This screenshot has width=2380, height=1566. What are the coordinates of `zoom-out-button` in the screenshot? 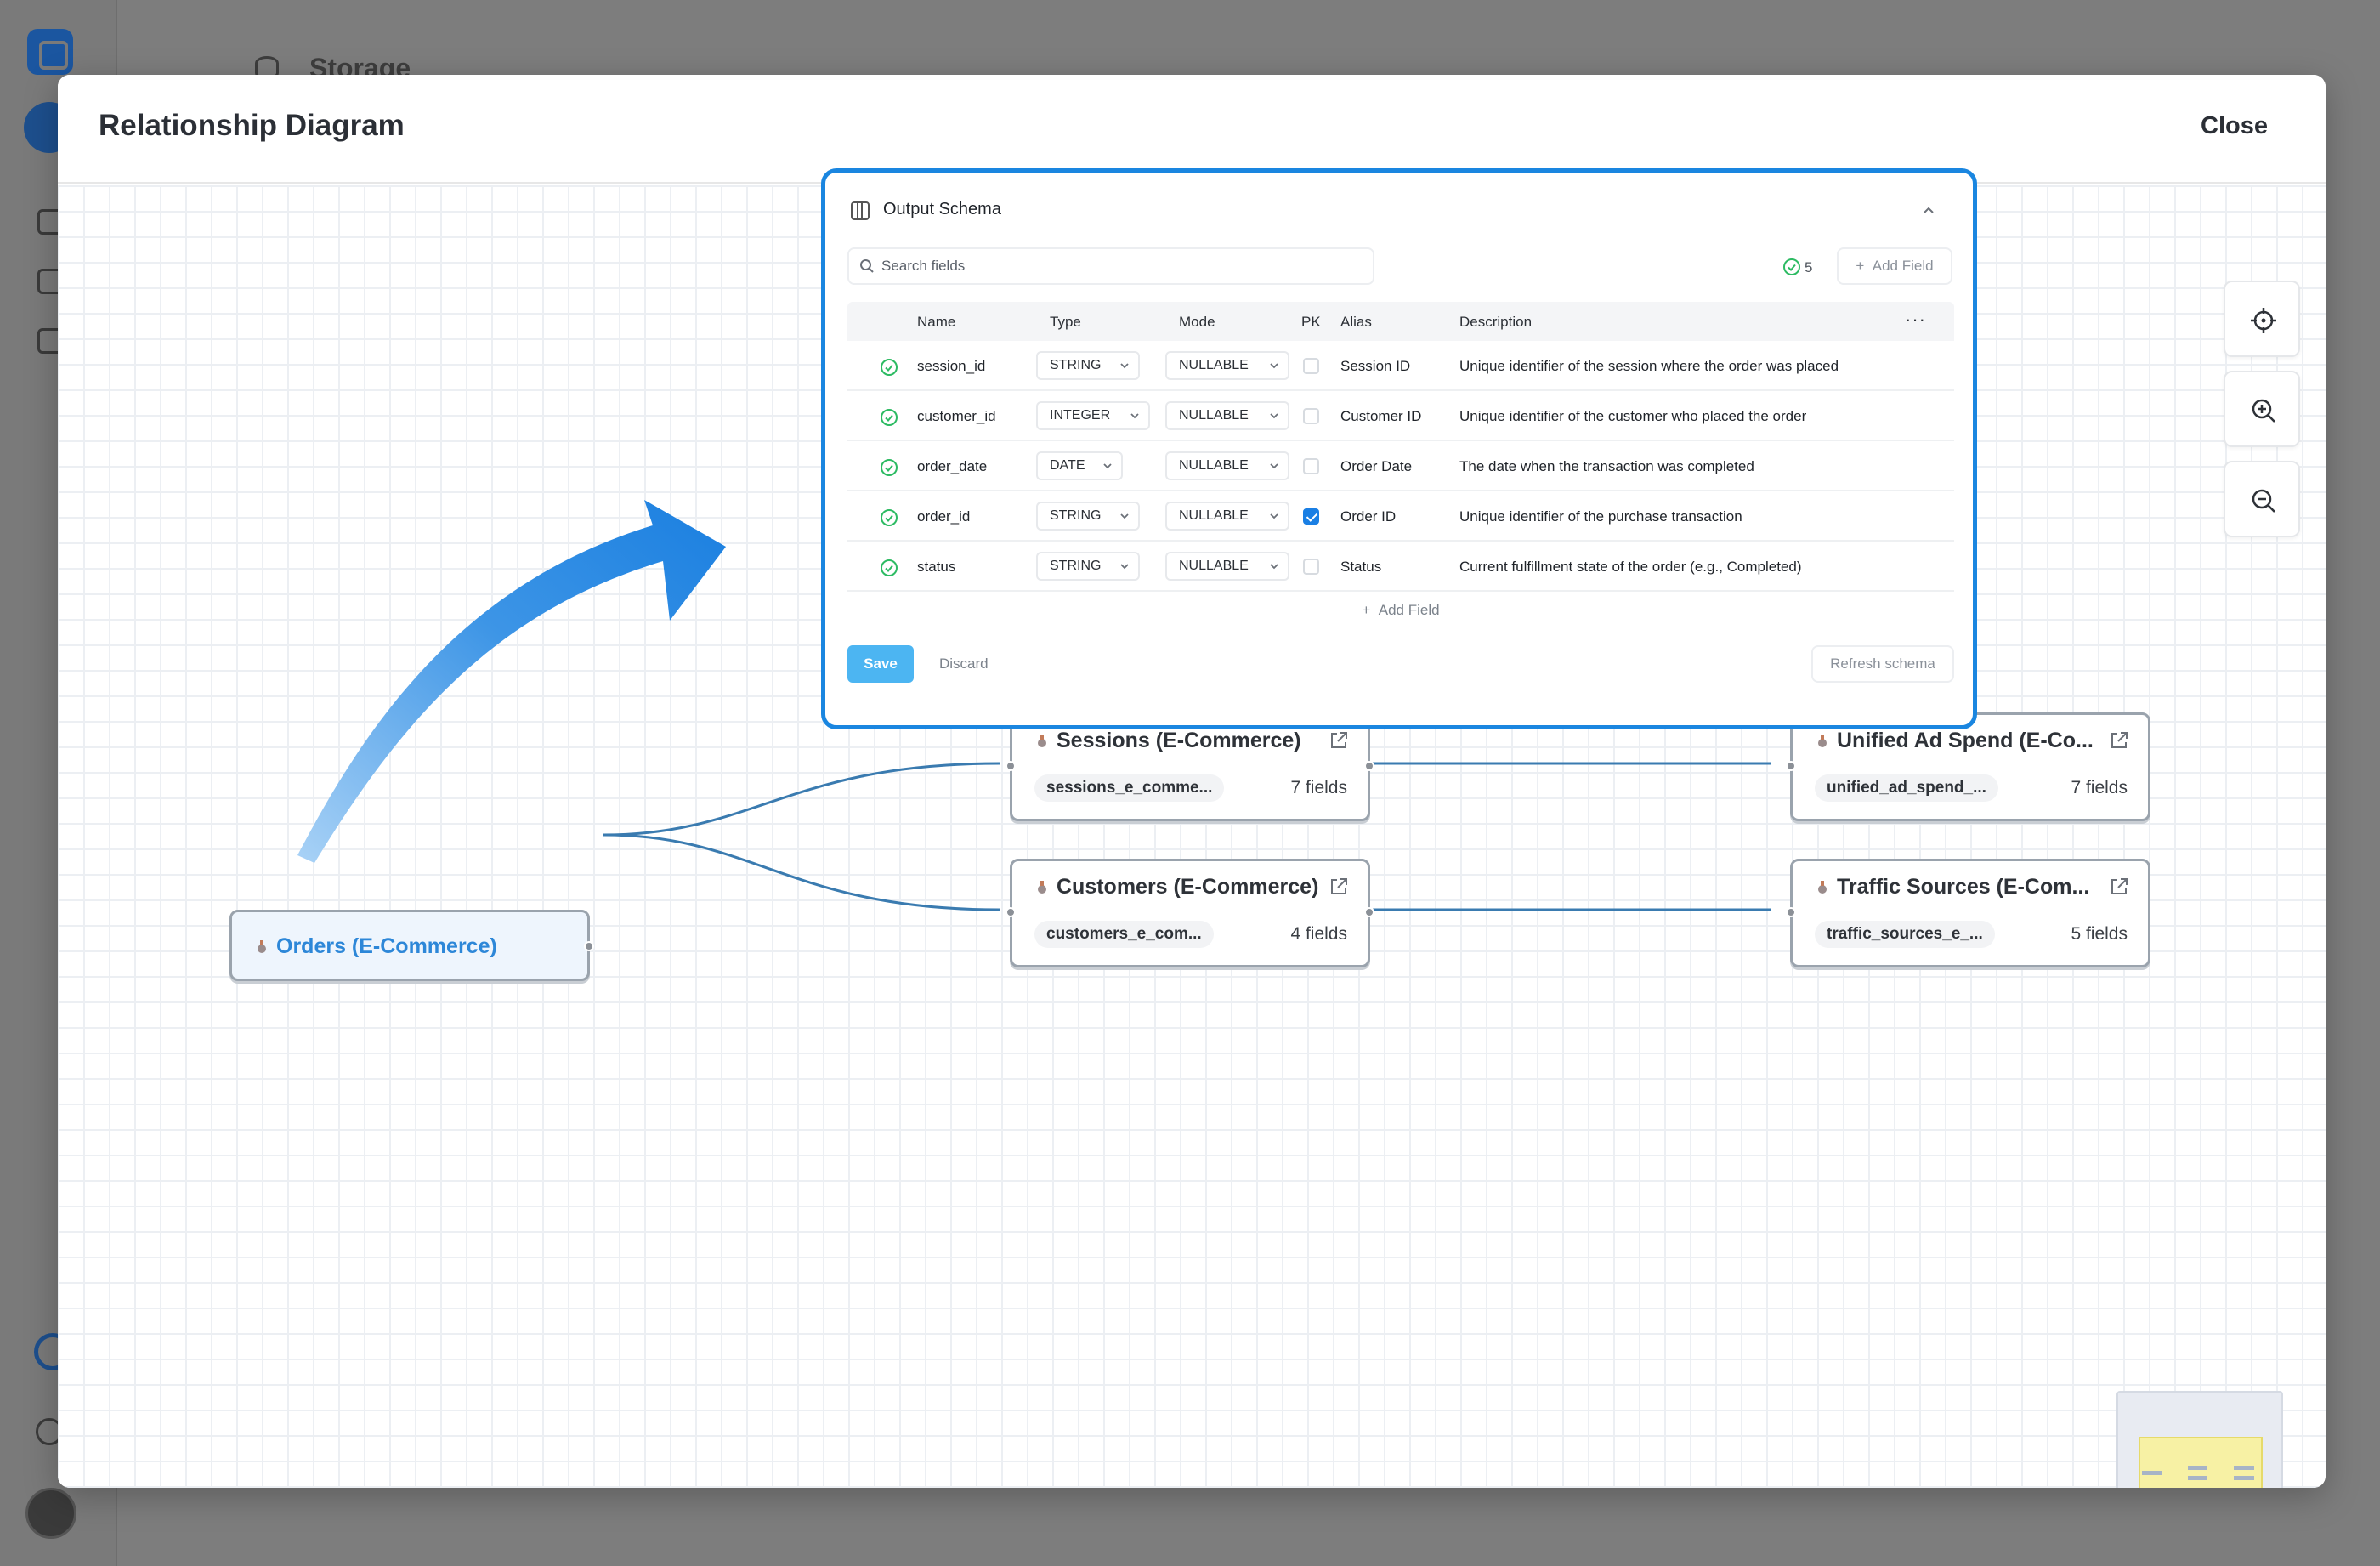 It's located at (2262, 499).